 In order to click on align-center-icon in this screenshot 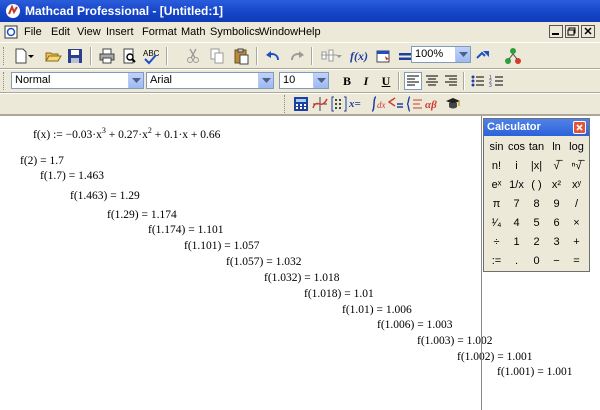, I will do `click(432, 81)`.